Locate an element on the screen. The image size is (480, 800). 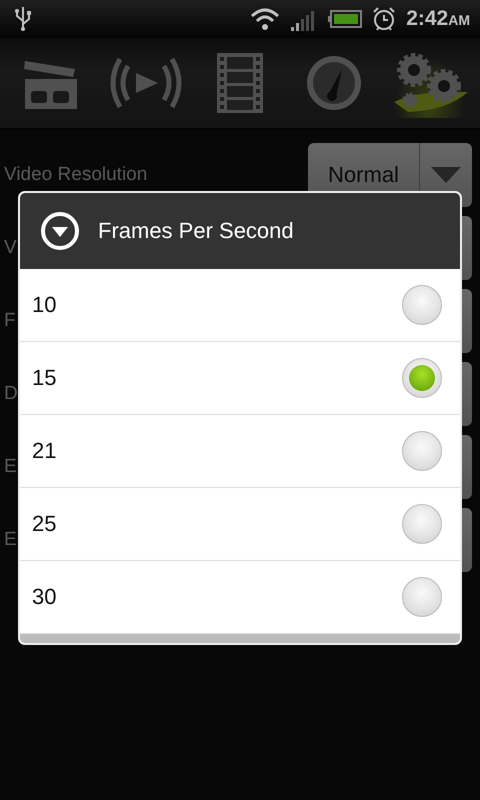
setting-label: F is located at coordinates (10, 321).